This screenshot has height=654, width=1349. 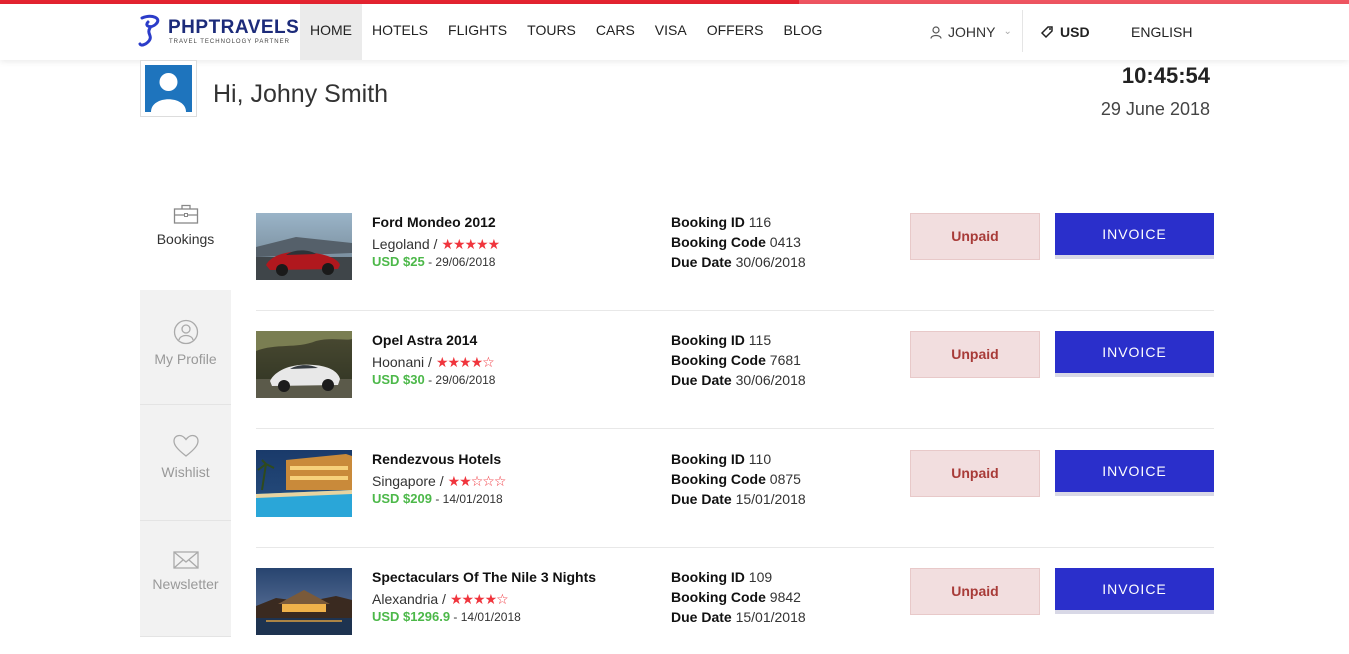 What do you see at coordinates (234, 27) in the screenshot?
I see `brand-name: PHPTRAVELS` at bounding box center [234, 27].